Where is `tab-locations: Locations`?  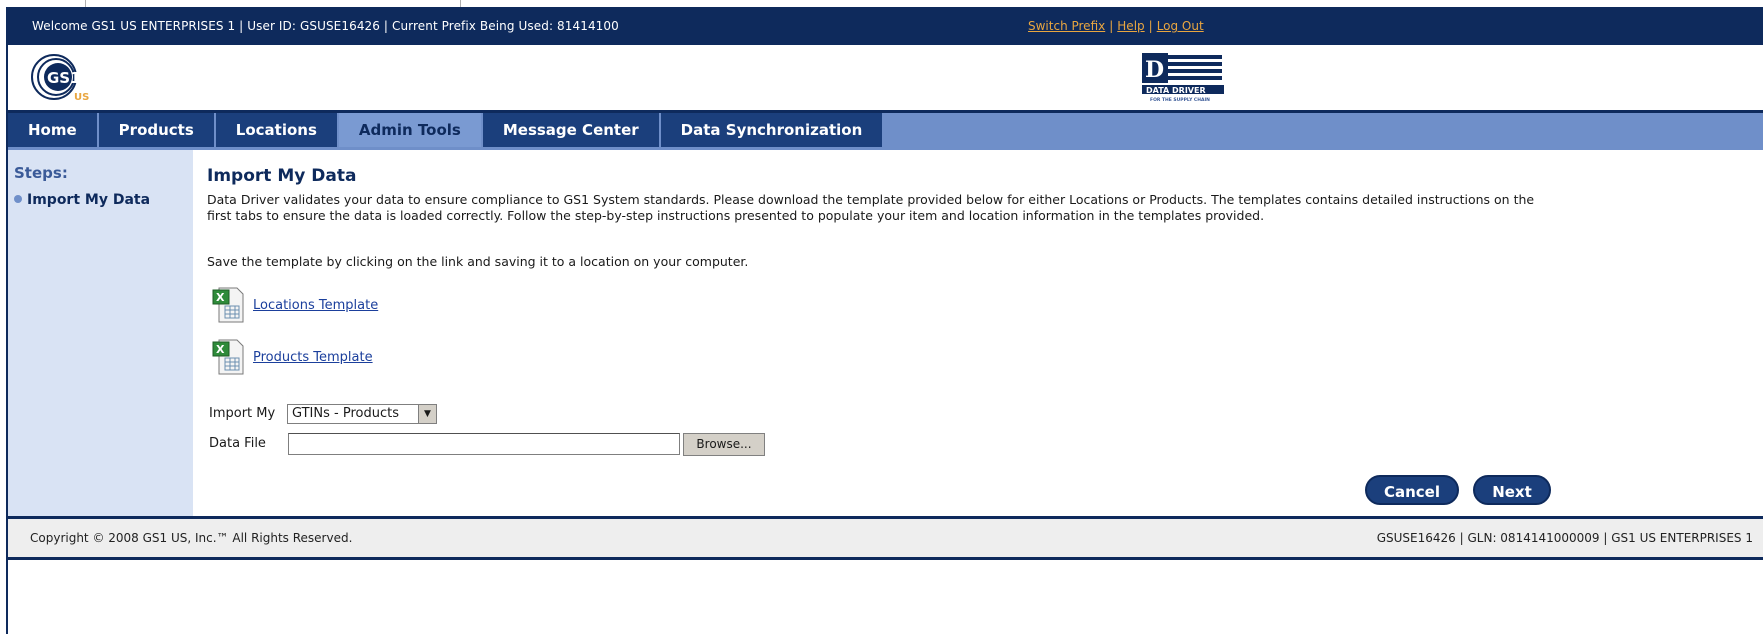 tab-locations: Locations is located at coordinates (277, 130).